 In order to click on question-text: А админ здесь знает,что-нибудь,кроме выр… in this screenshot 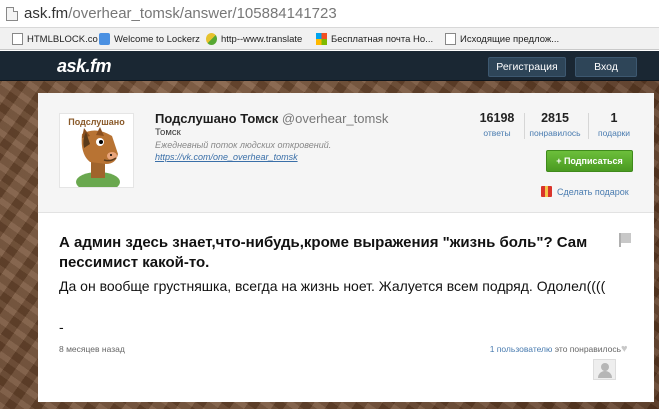, I will do `click(323, 252)`.